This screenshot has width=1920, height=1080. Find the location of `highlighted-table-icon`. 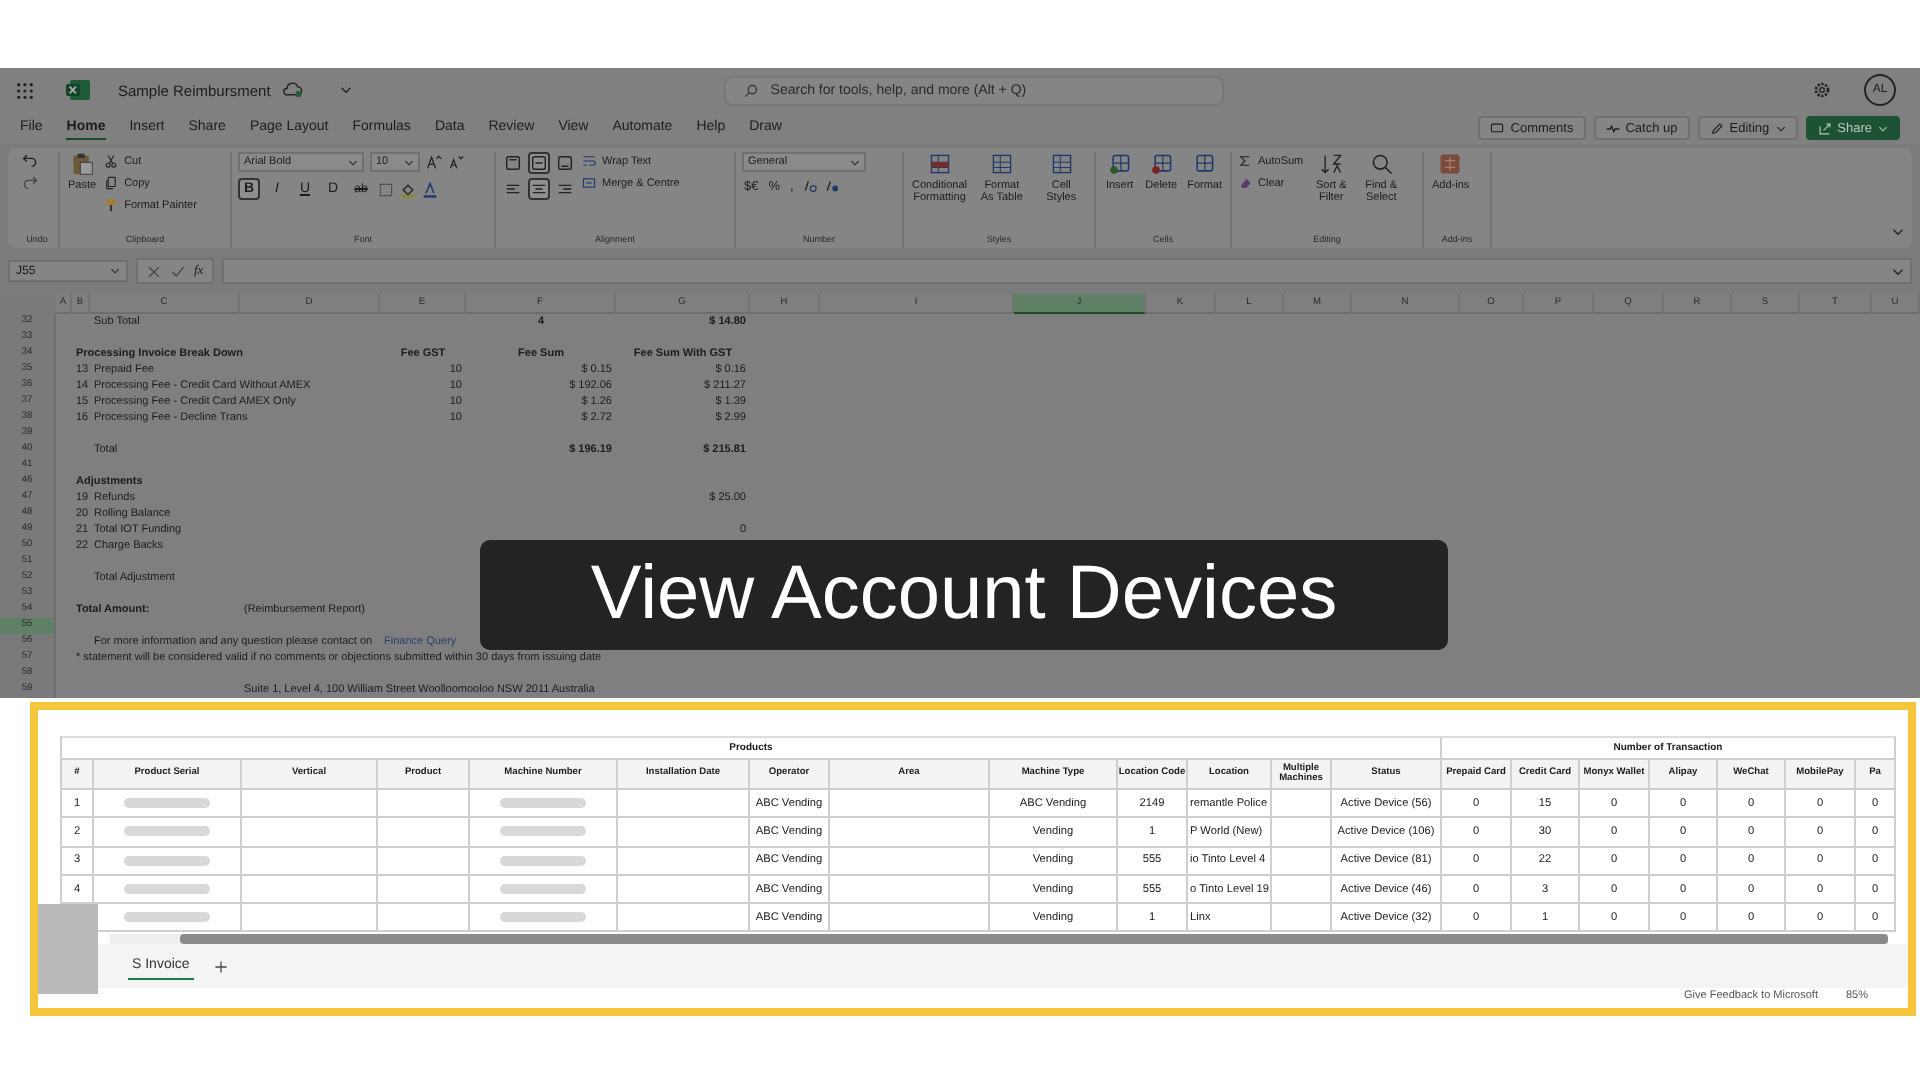

highlighted-table-icon is located at coordinates (939, 164).